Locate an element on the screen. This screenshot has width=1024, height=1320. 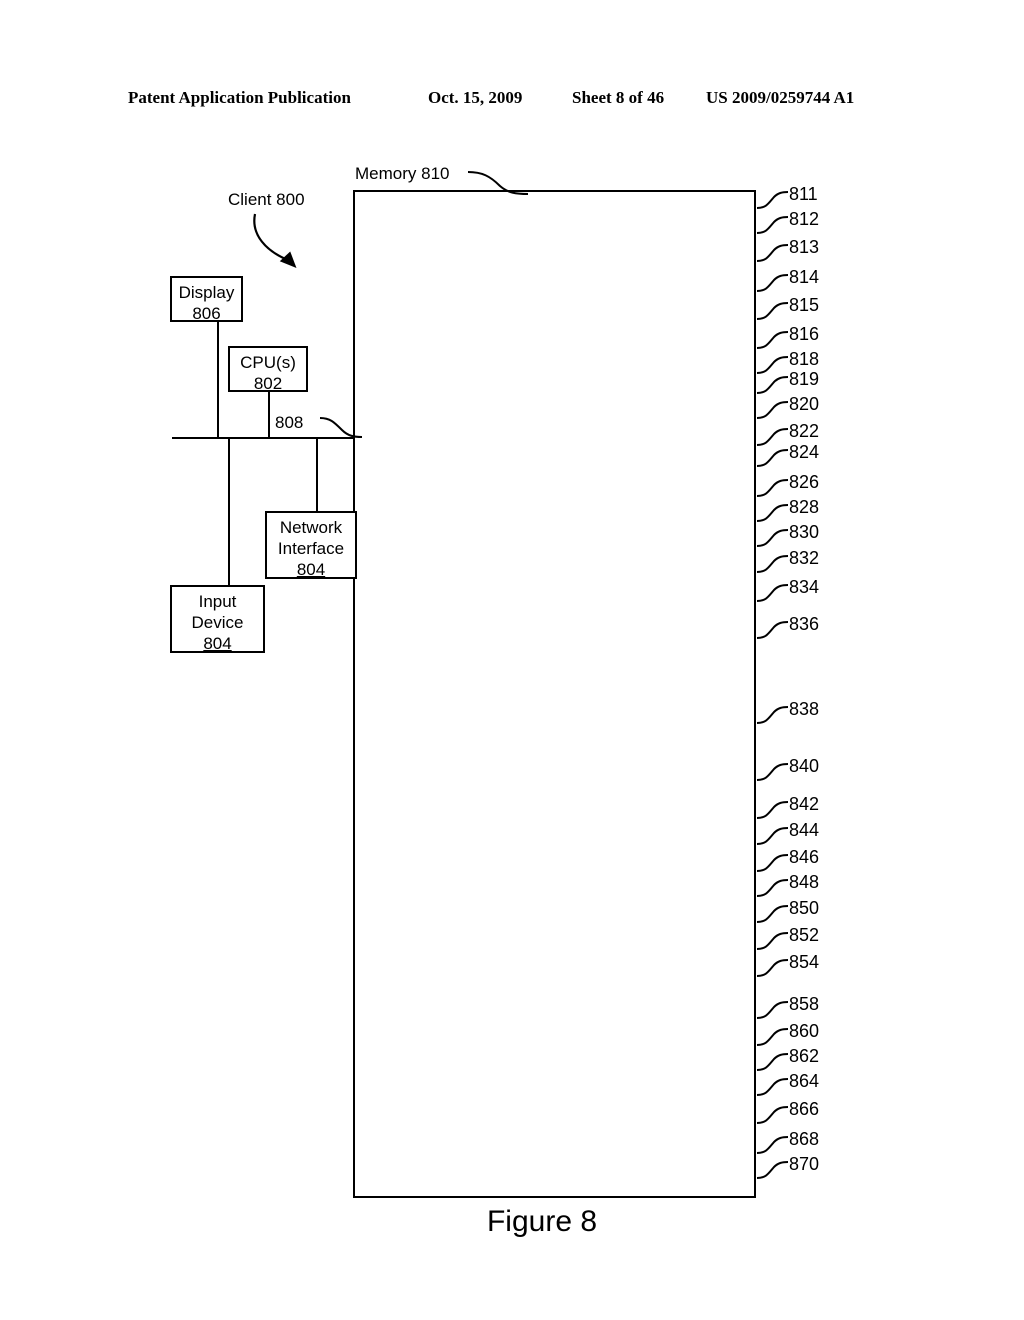
reference-number: 846 is located at coordinates (804, 857).